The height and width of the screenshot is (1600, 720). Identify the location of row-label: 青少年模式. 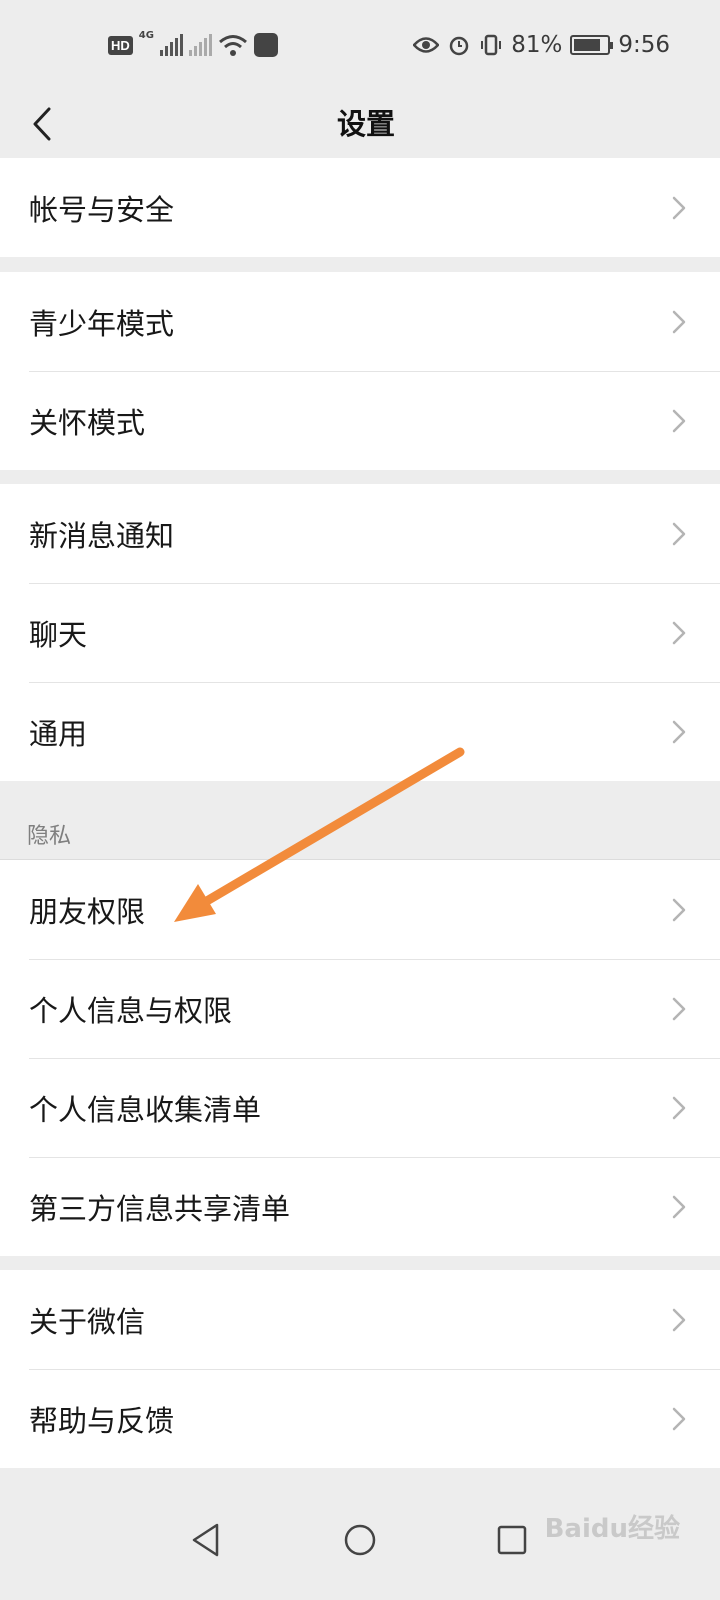
(102, 323).